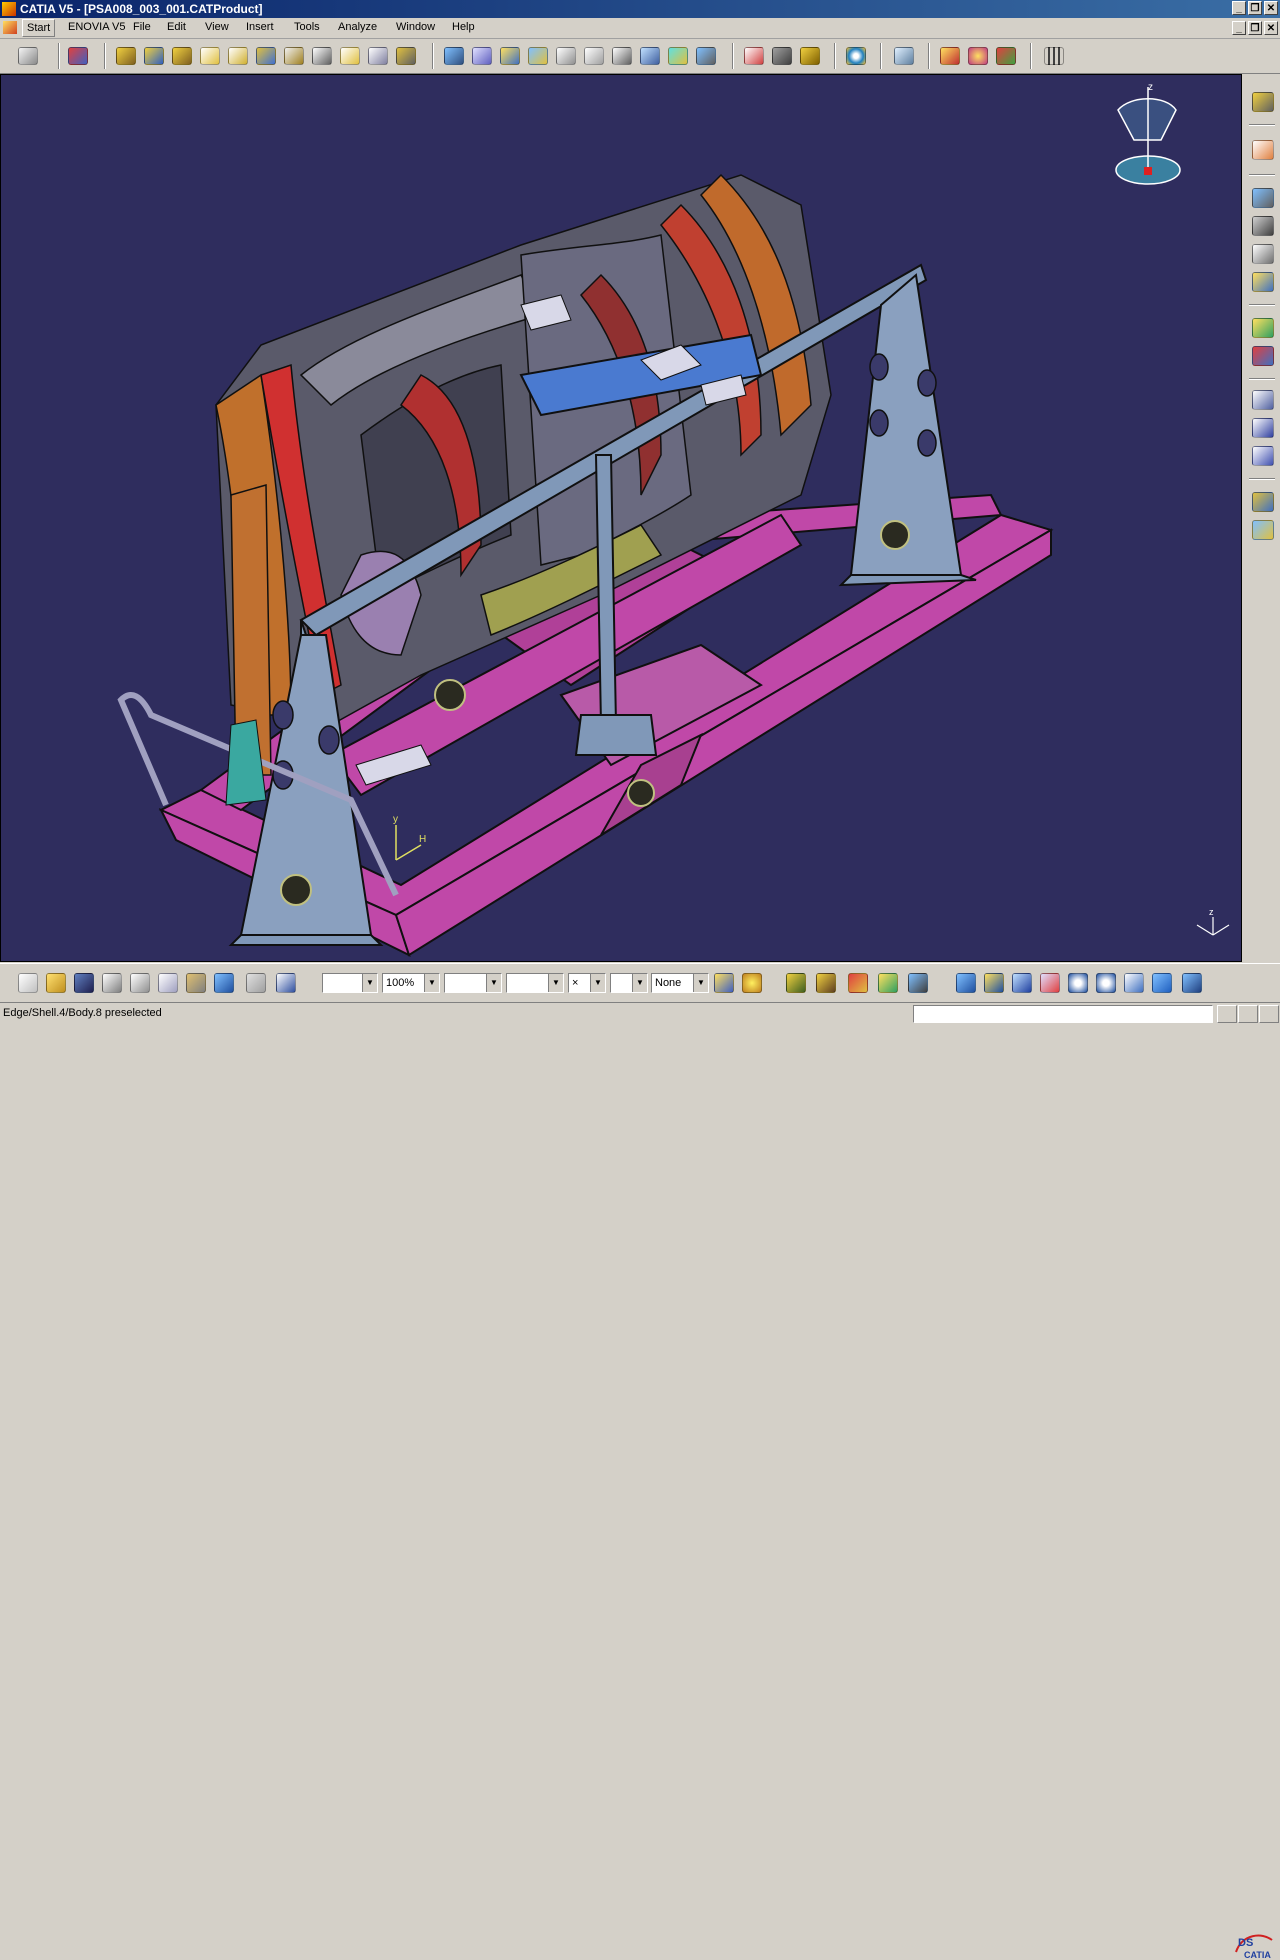  I want to click on fix-icon, so click(754, 56).